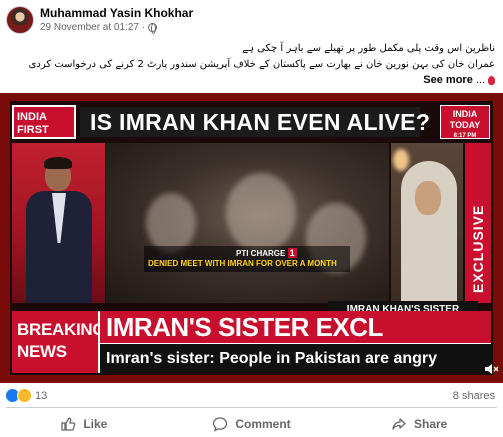 Image resolution: width=503 pixels, height=437 pixels. Describe the element at coordinates (428, 198) in the screenshot. I see `guest-face` at that location.